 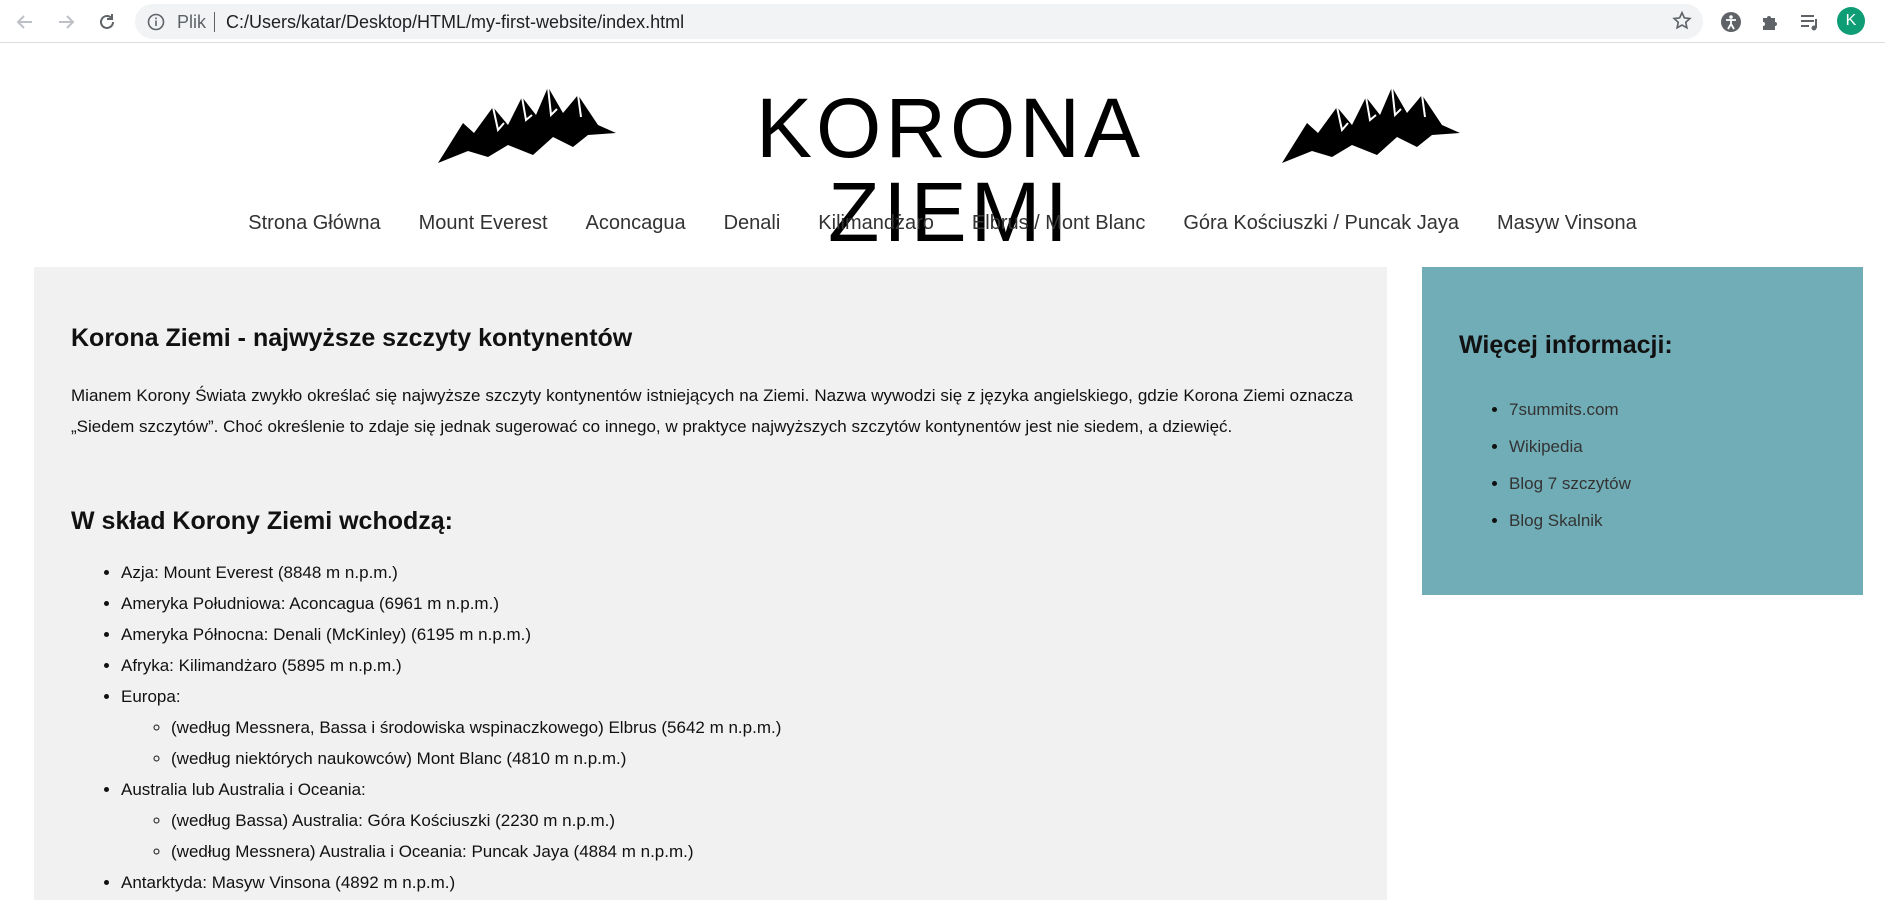 What do you see at coordinates (451, 665) in the screenshot?
I see `list-item: Afryka: Kilimandżaro (5895 m n.p.m.)` at bounding box center [451, 665].